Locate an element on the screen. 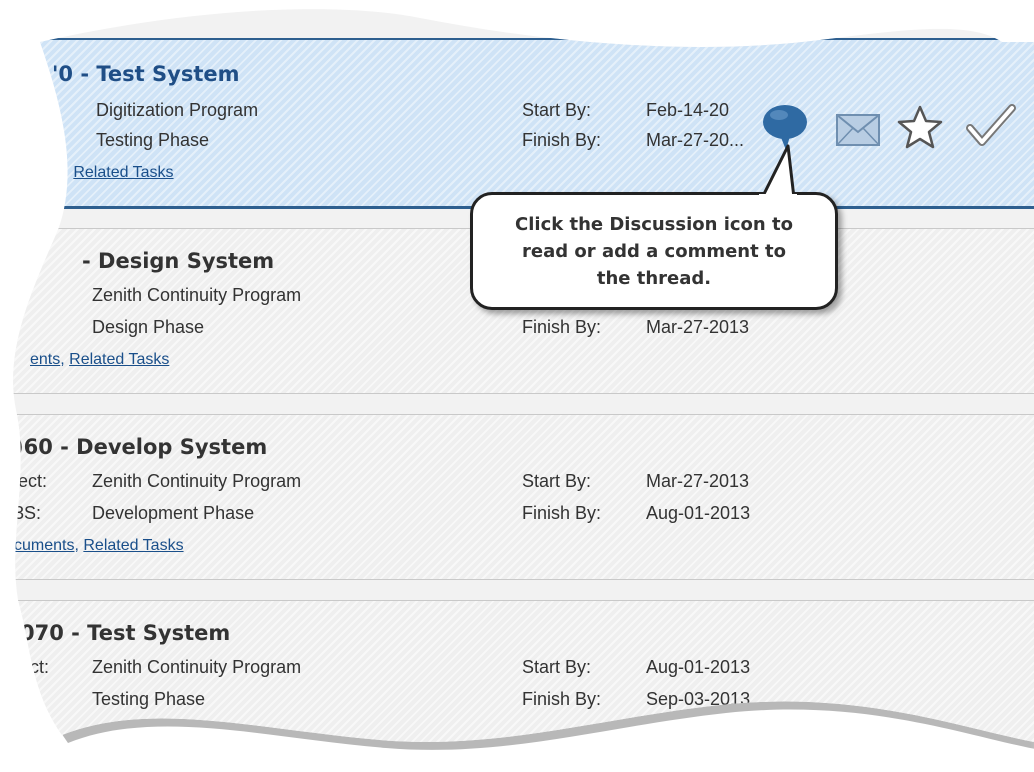 Image resolution: width=1034 pixels, height=772 pixels. task-title: )60 - Develop System is located at coordinates (140, 447).